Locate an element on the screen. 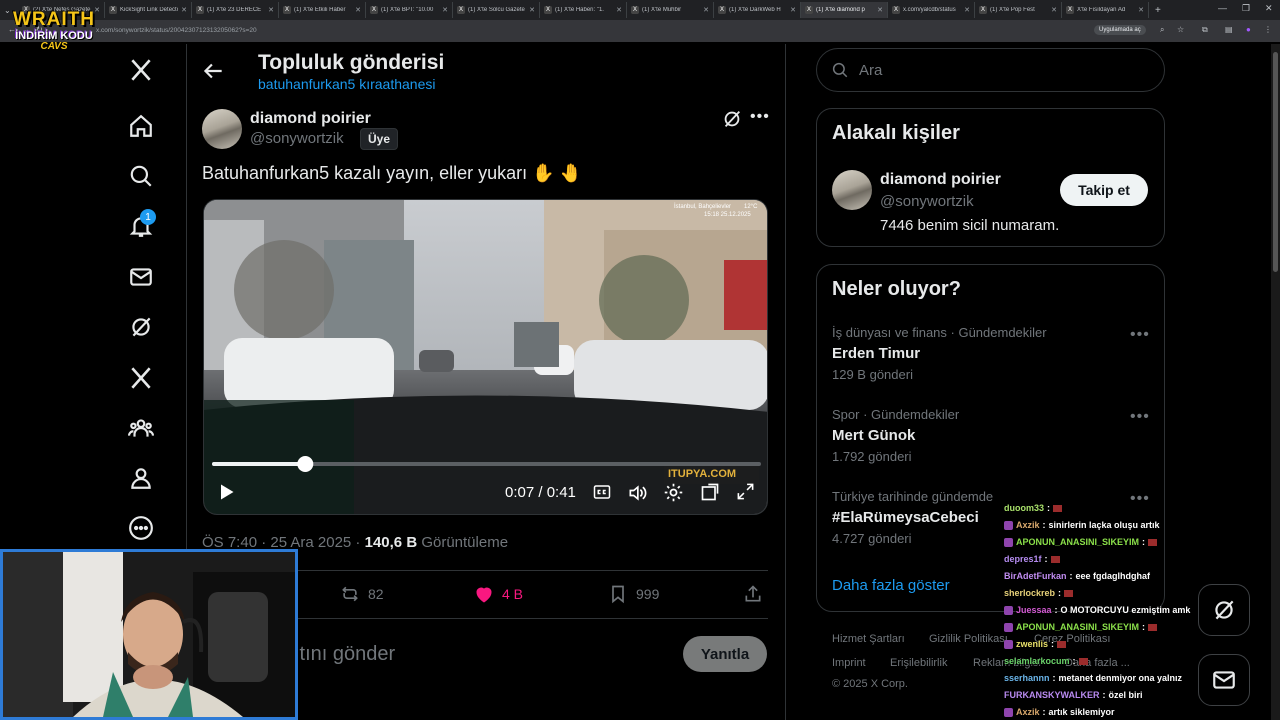  x-logo-icon is located at coordinates (141, 70).